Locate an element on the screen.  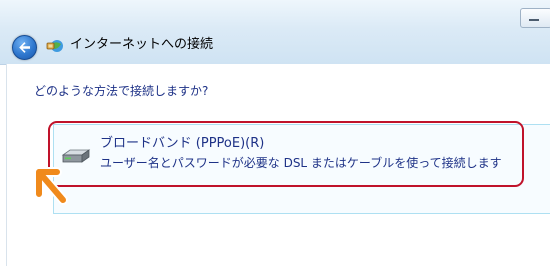
back-button is located at coordinates (24, 47).